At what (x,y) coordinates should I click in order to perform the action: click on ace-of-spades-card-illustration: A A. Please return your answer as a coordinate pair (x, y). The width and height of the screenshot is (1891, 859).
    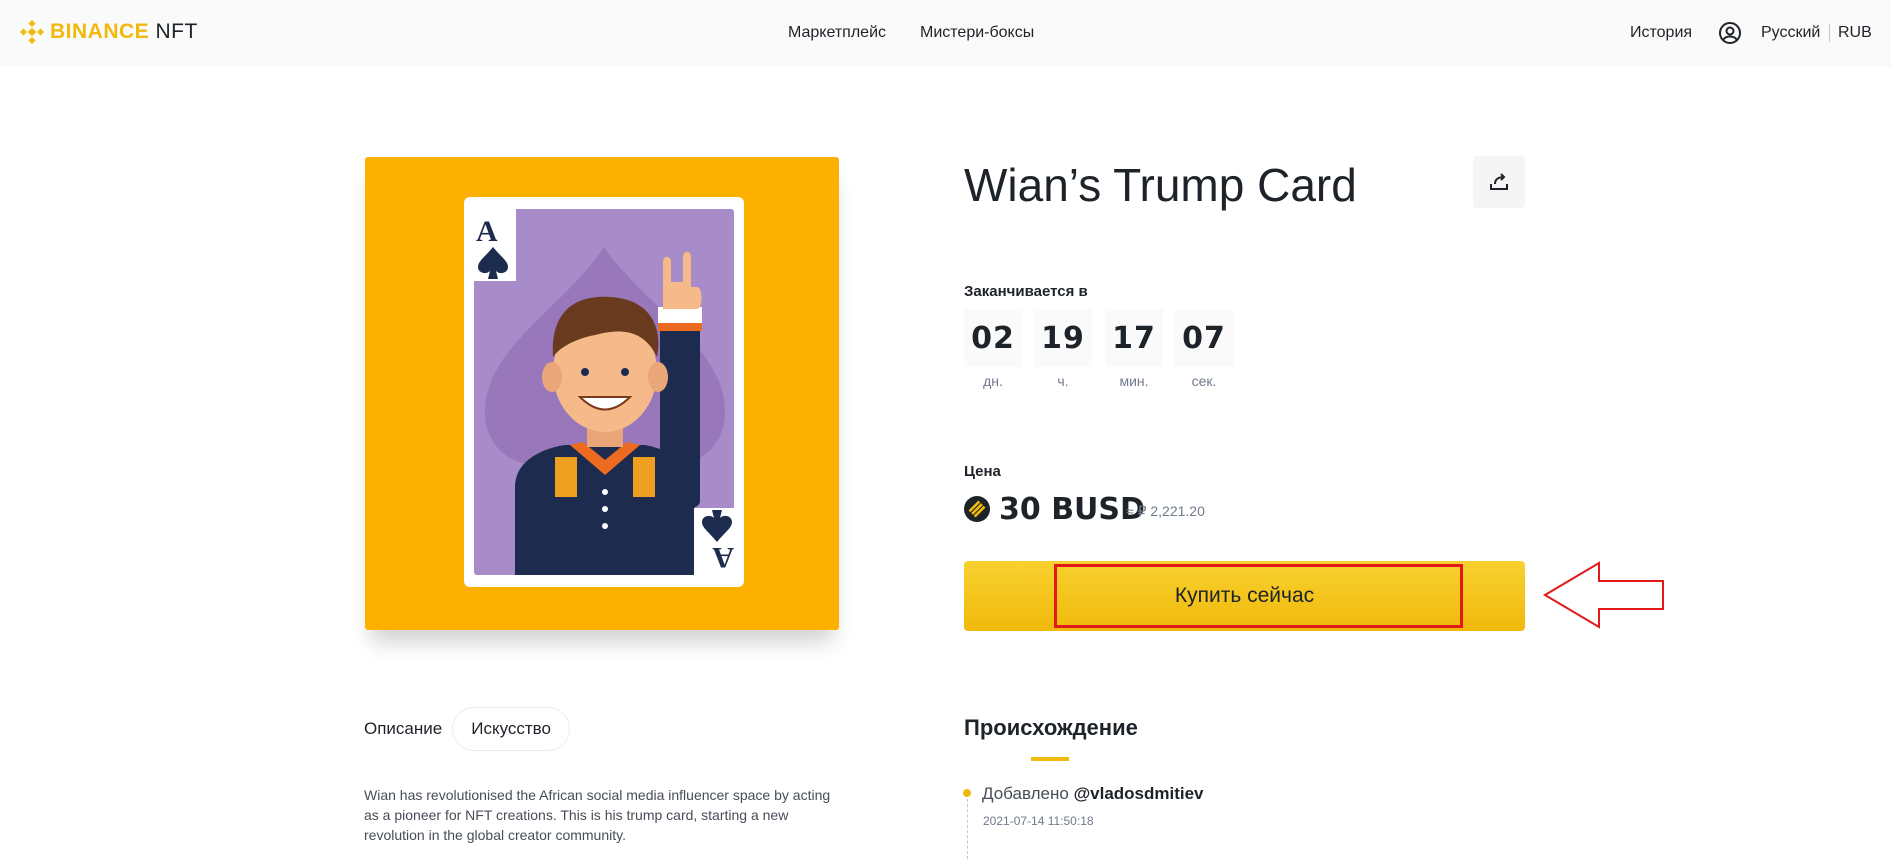
    Looking at the image, I should click on (604, 392).